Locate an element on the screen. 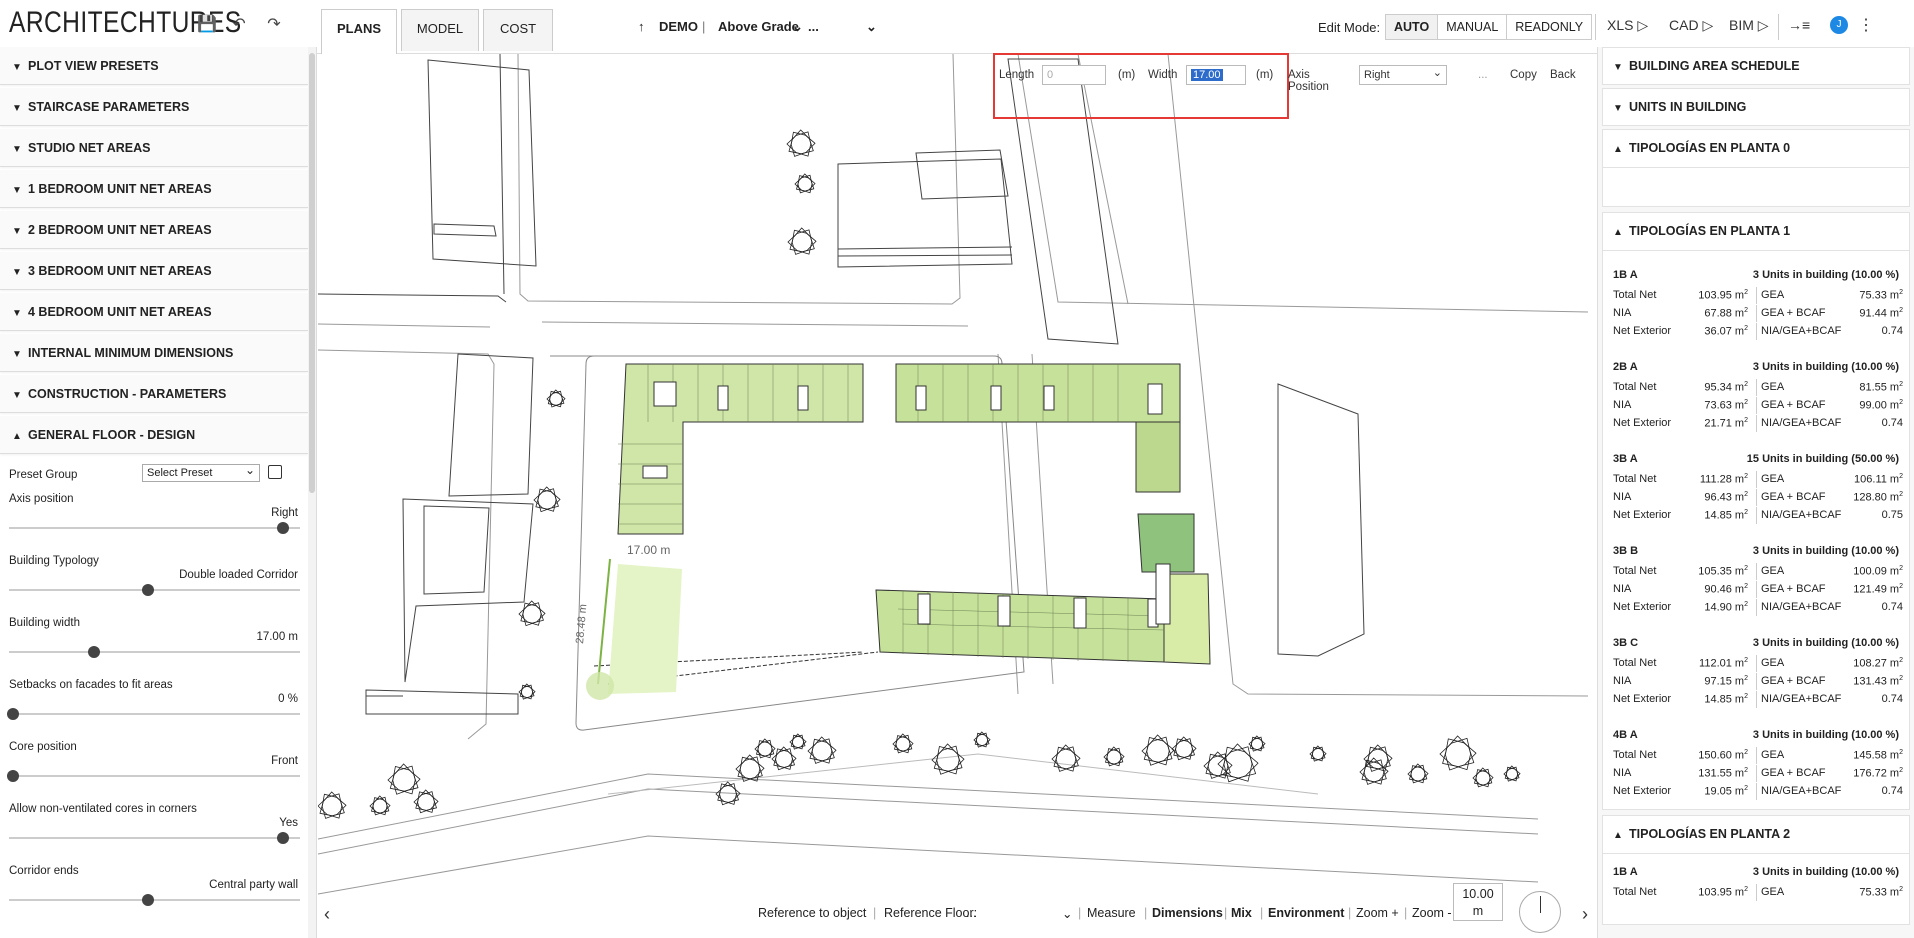  environment-button: Environment is located at coordinates (1306, 913).